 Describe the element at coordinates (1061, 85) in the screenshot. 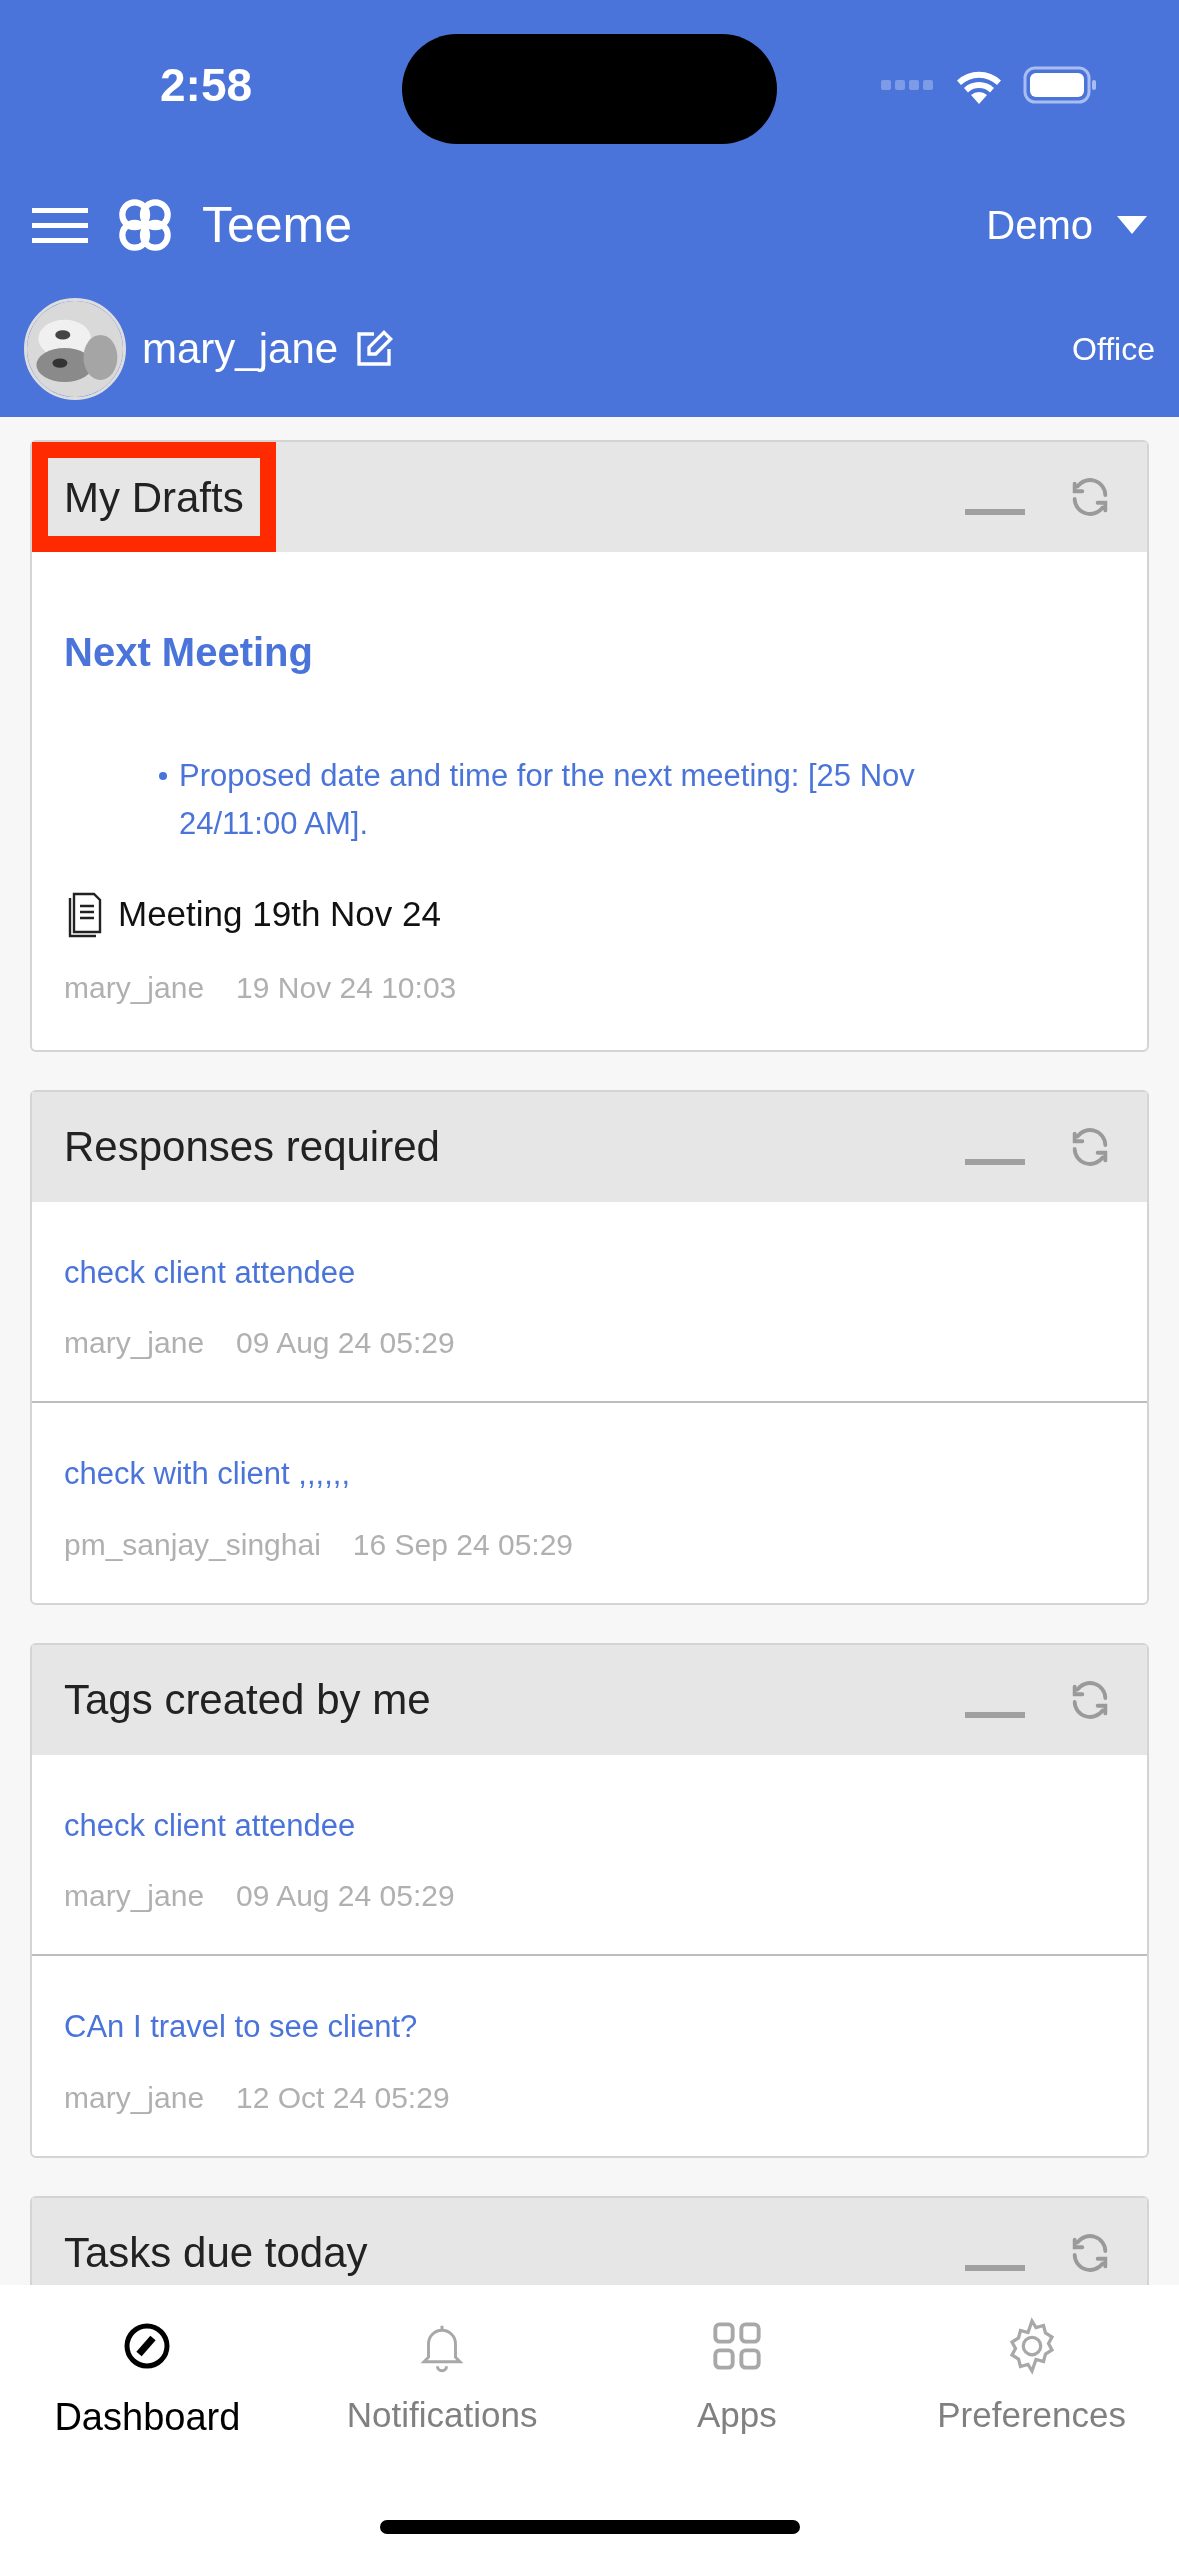

I see `battery-icon` at that location.